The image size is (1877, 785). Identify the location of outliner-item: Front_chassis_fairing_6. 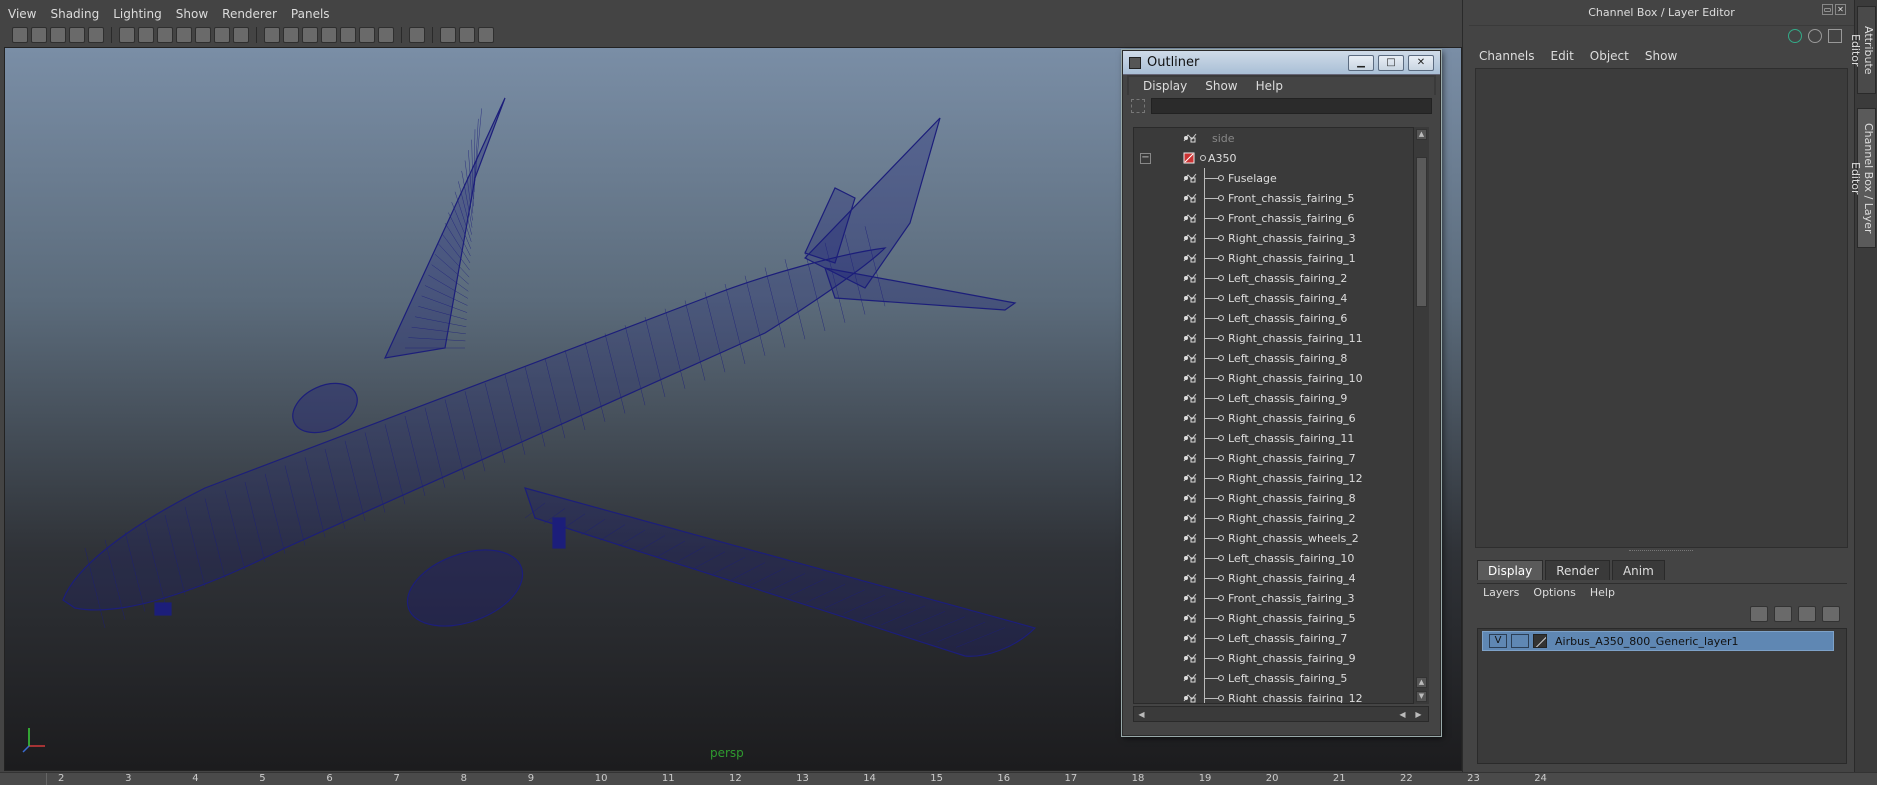
(1278, 218).